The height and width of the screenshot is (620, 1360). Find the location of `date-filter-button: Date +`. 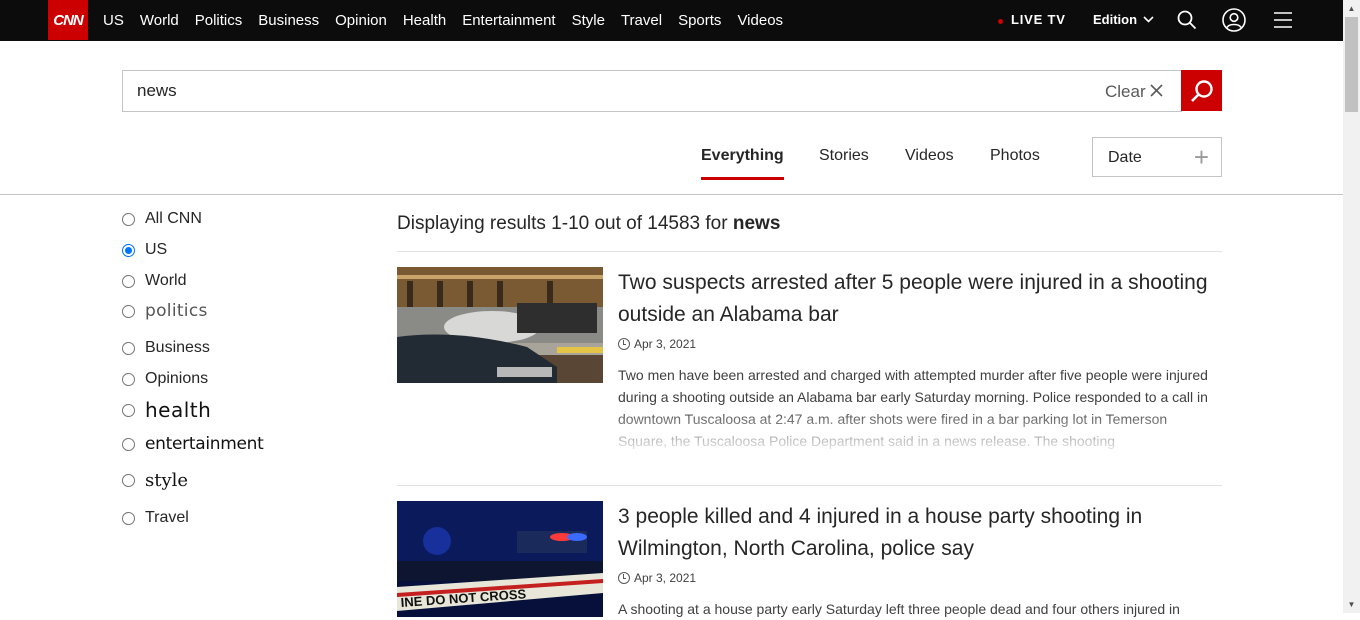

date-filter-button: Date + is located at coordinates (1157, 157).